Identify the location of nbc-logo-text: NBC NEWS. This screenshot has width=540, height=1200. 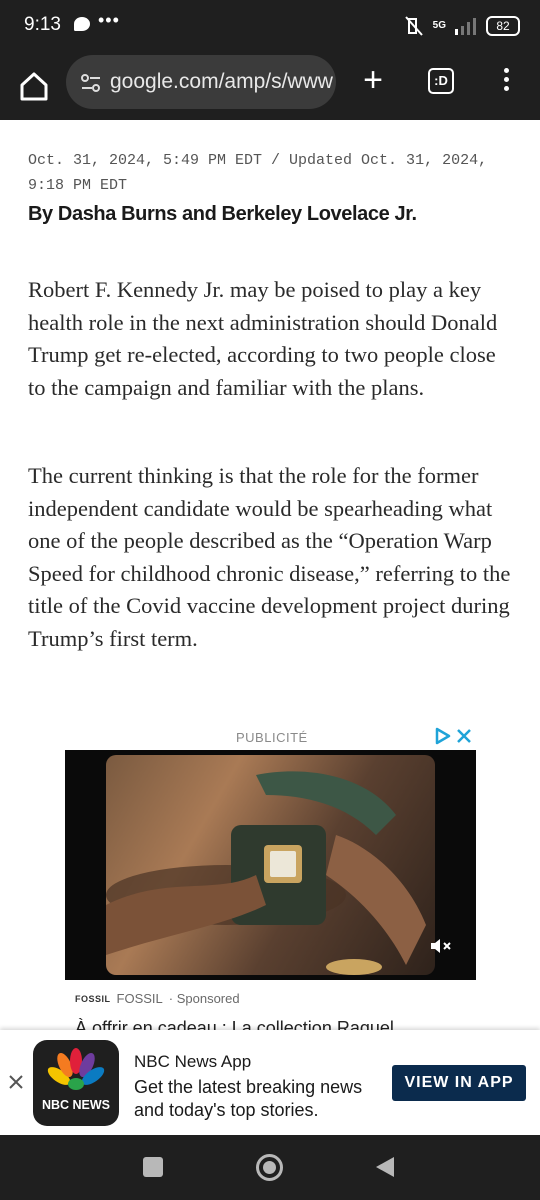
(76, 1105).